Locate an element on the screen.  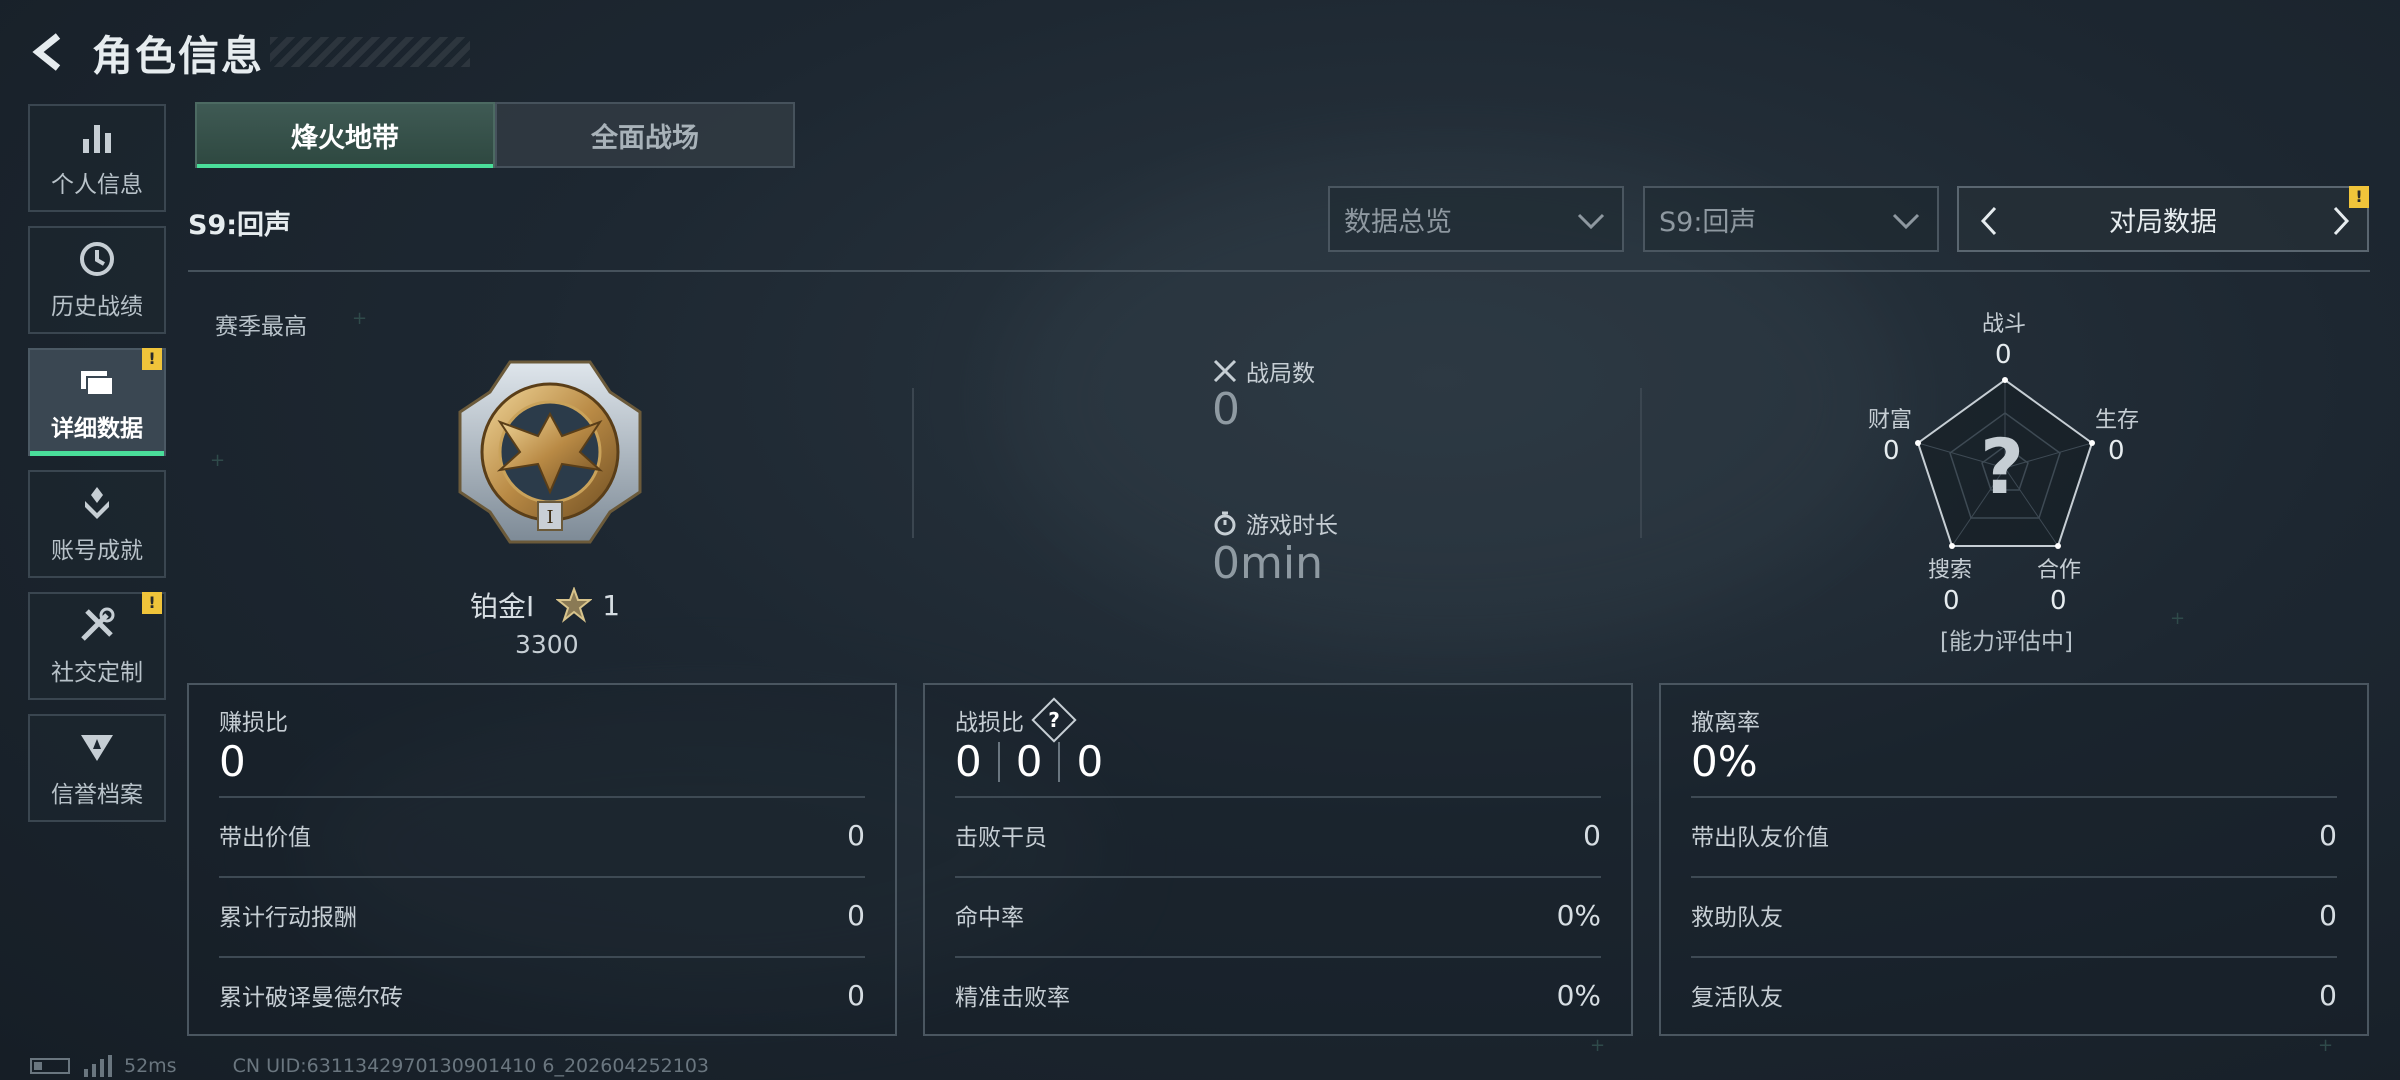
clock-icon is located at coordinates (97, 259).